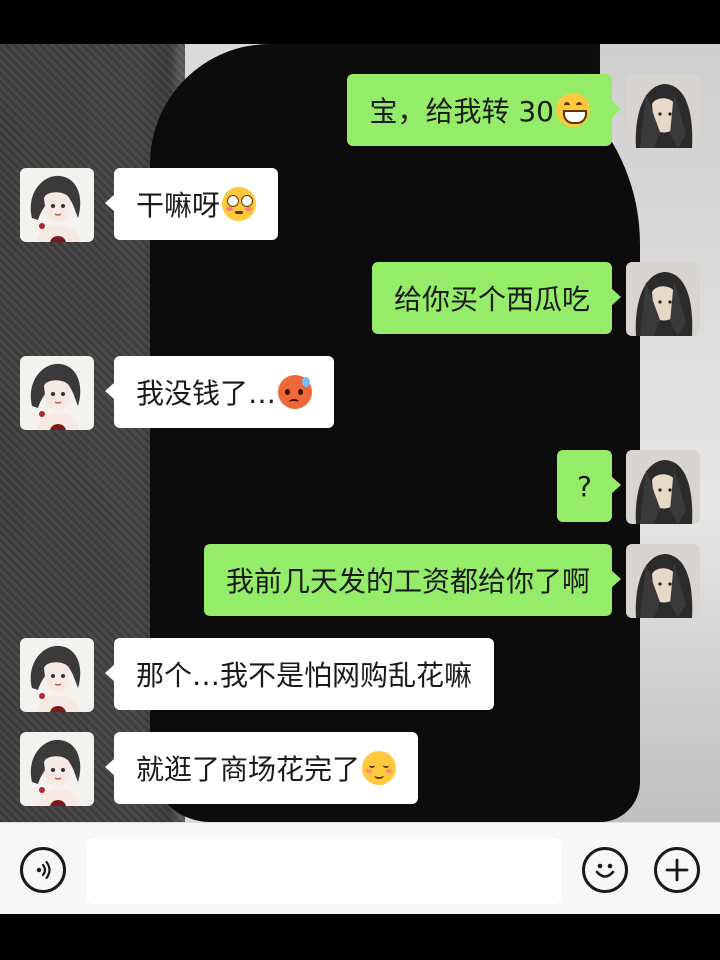 The height and width of the screenshot is (960, 720). I want to click on input-bar, so click(360, 868).